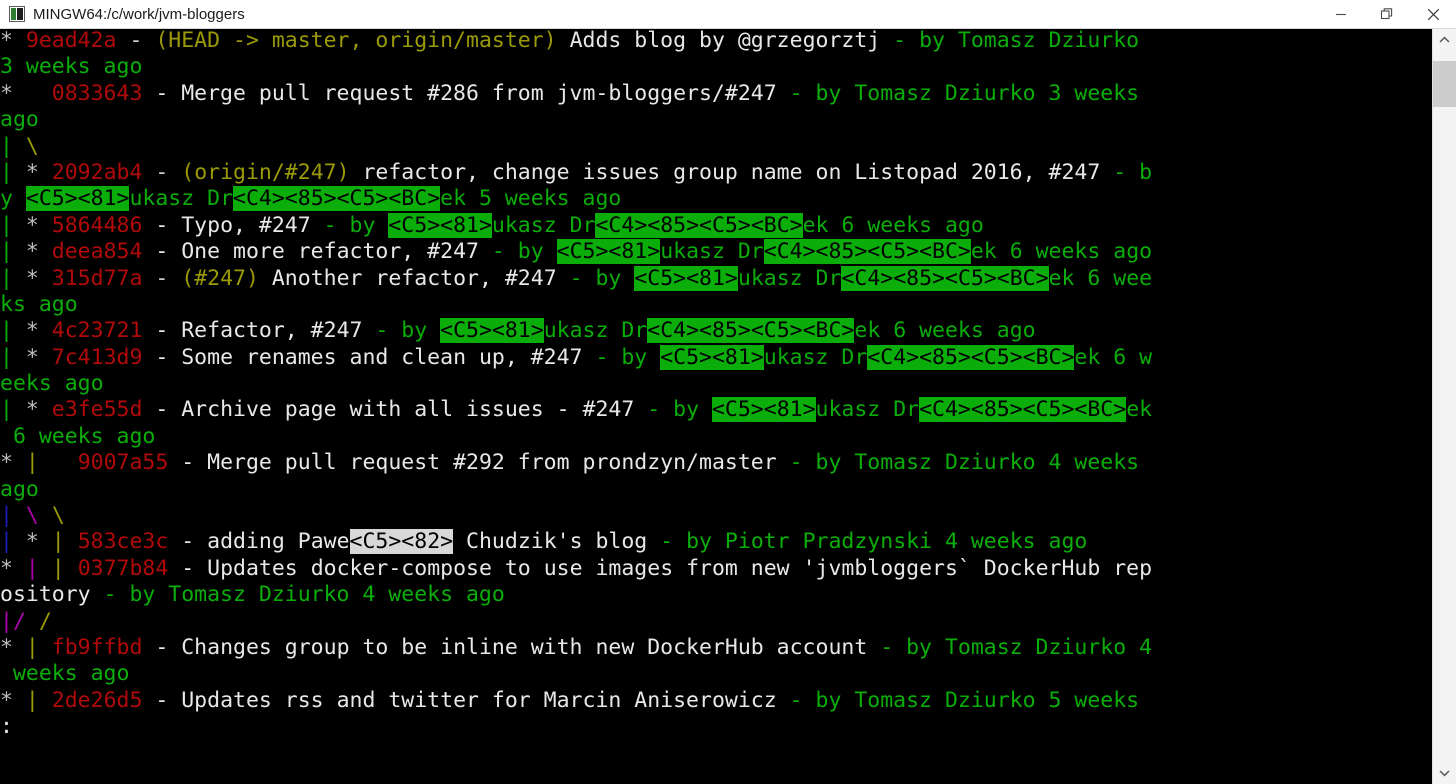 The height and width of the screenshot is (784, 1456). Describe the element at coordinates (716, 516) in the screenshot. I see `terminal-line: | \ \` at that location.